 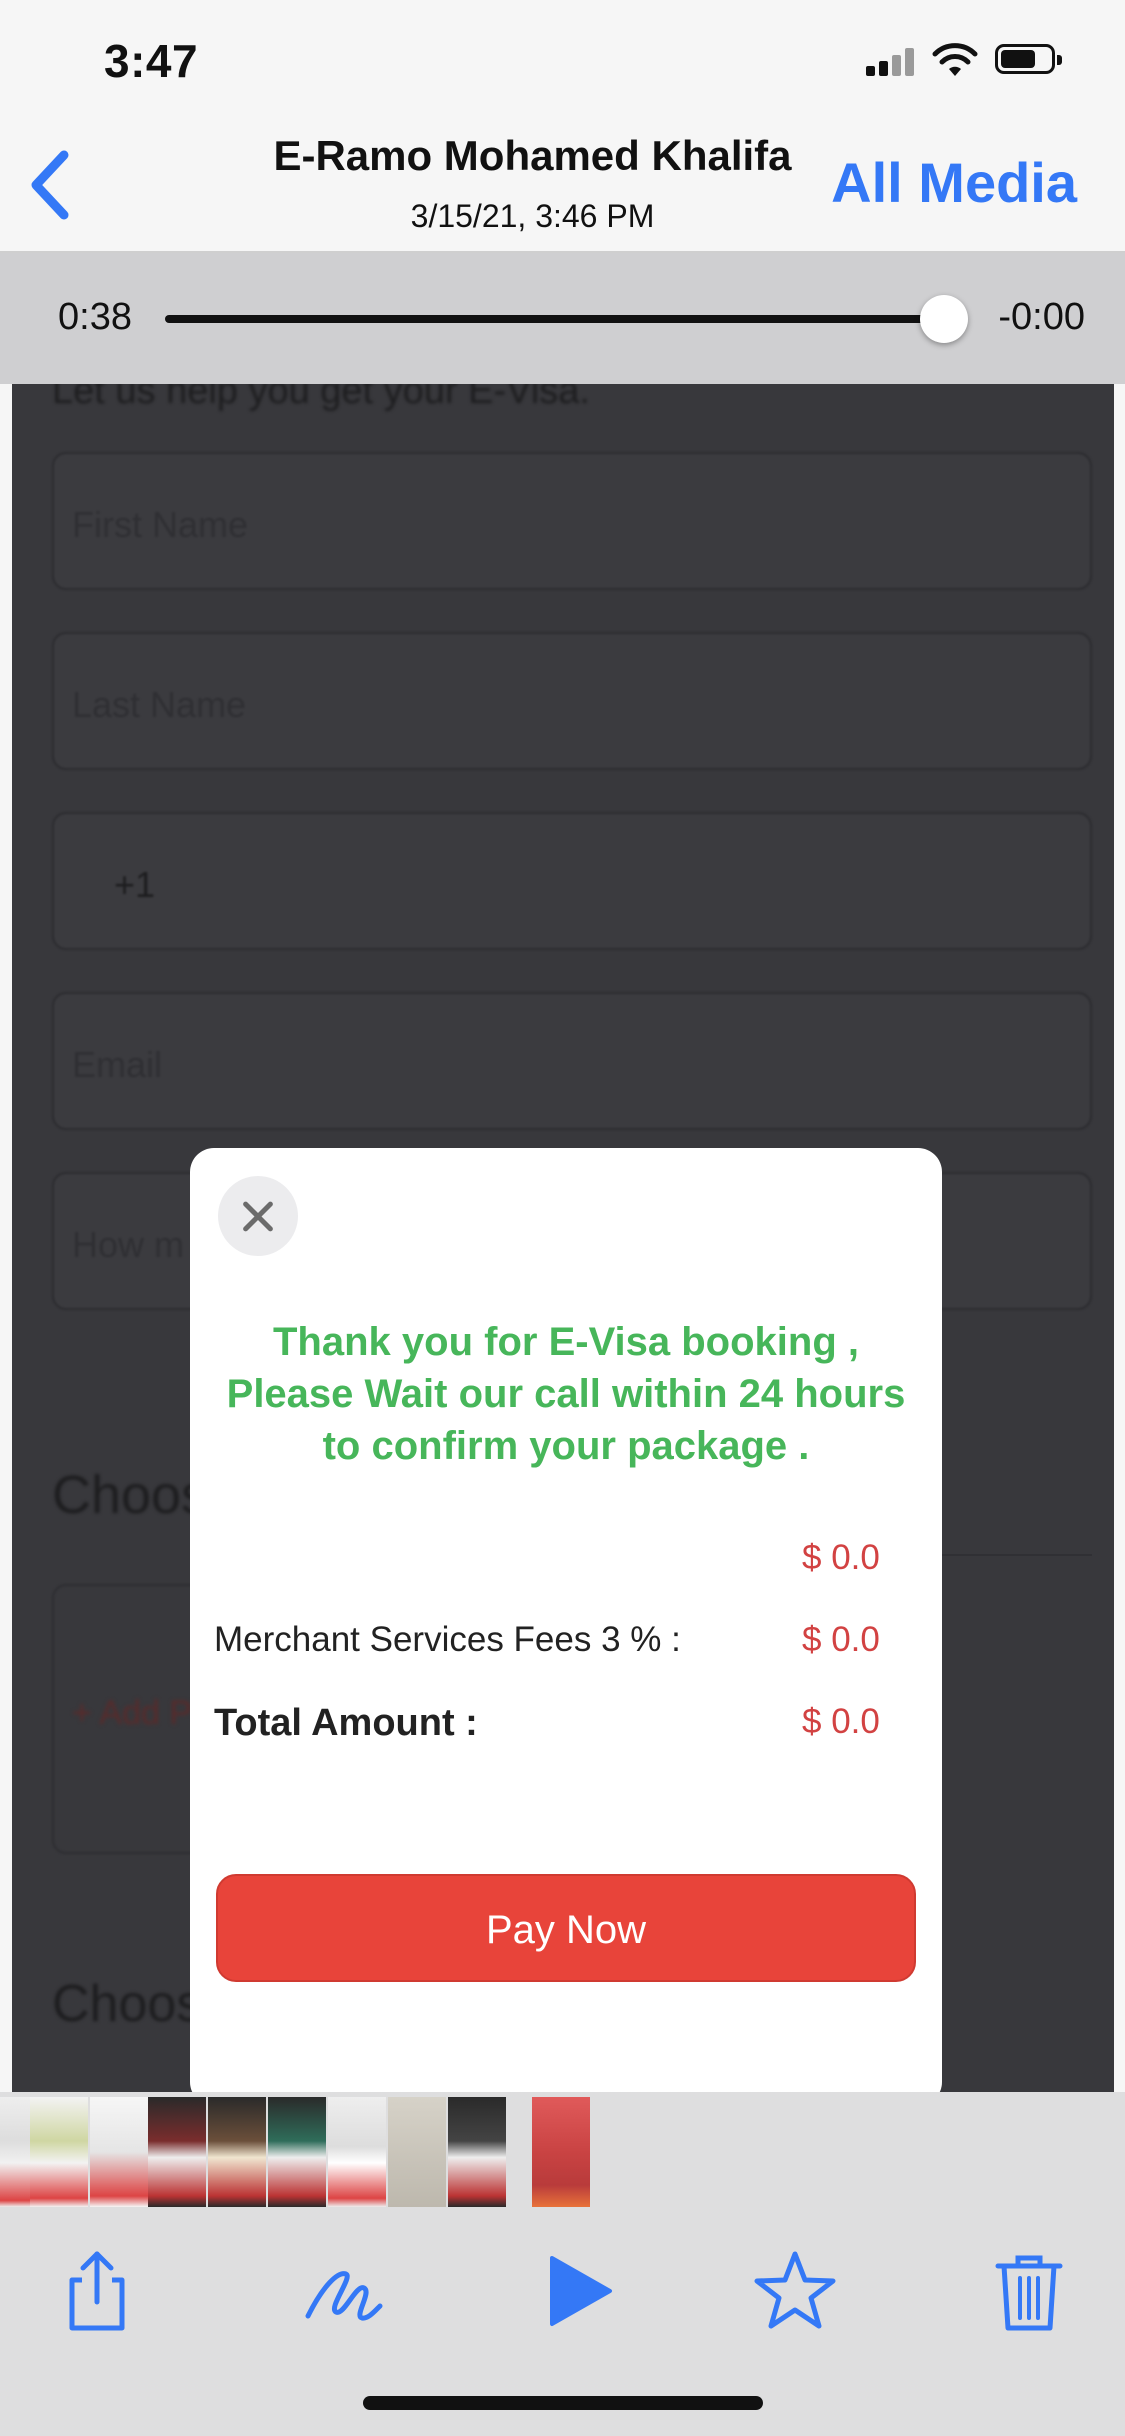 What do you see at coordinates (562, 60) in the screenshot?
I see `status-bar: 3:47` at bounding box center [562, 60].